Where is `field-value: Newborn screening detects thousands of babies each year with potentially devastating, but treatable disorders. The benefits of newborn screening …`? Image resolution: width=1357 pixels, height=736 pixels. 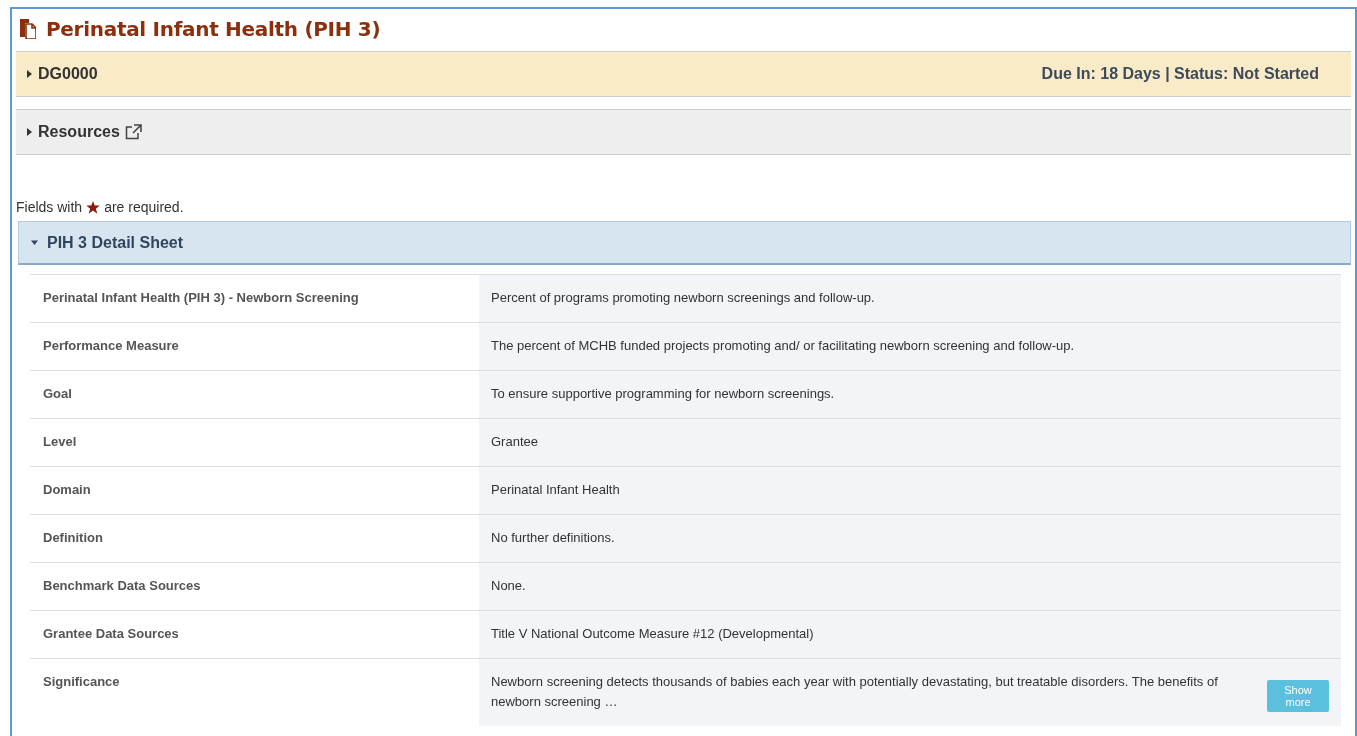
field-value: Newborn screening detects thousands of babies each year with potentially devastating, but treatable disorders. The benefits of newborn screening … is located at coordinates (855, 692).